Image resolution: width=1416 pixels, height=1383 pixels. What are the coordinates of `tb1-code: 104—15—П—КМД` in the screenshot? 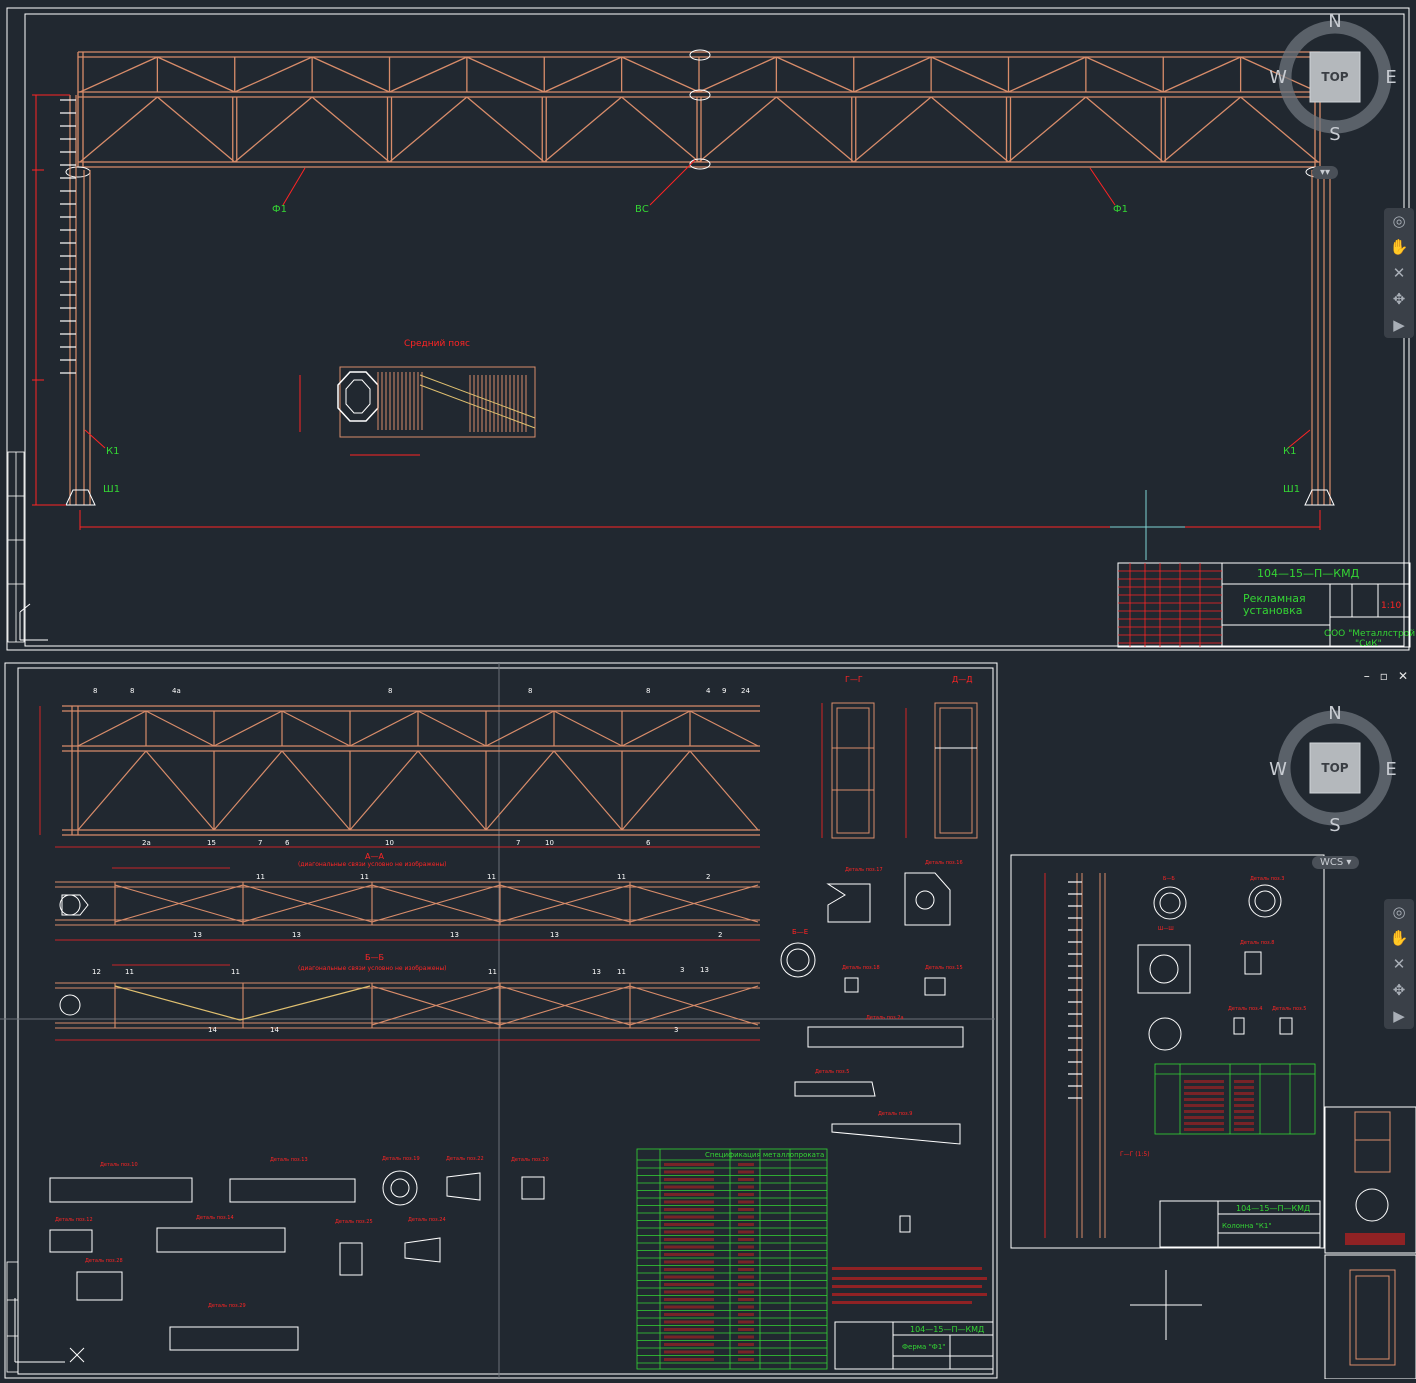 It's located at (947, 1329).